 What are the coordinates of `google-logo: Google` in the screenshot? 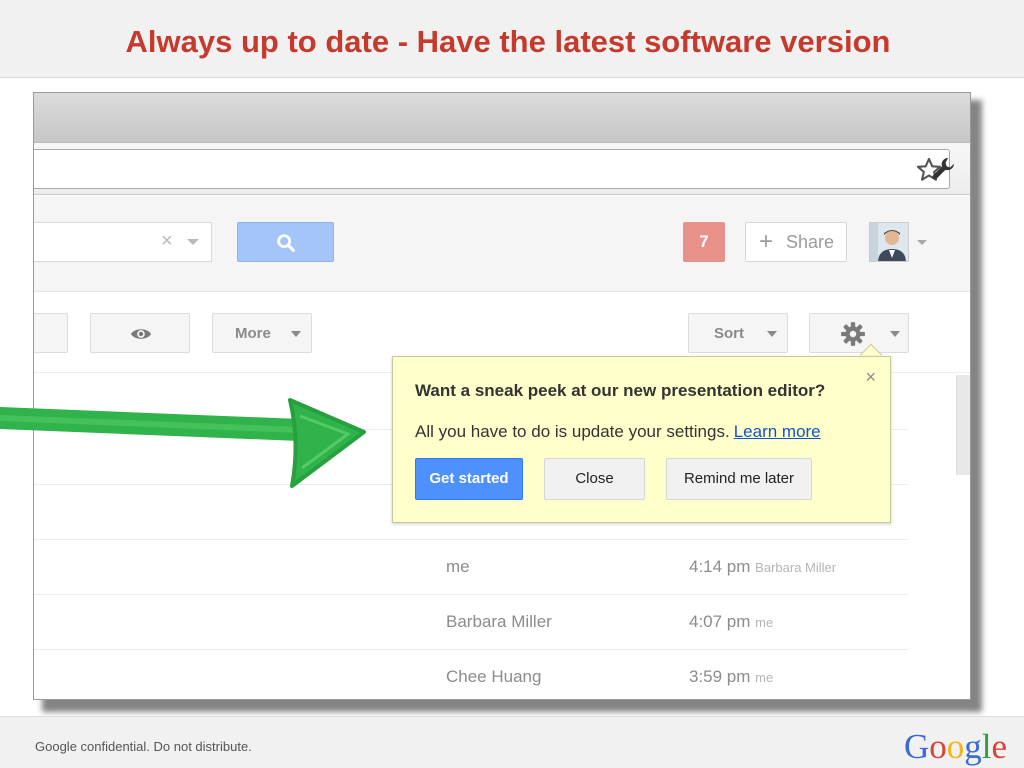 It's located at (956, 746).